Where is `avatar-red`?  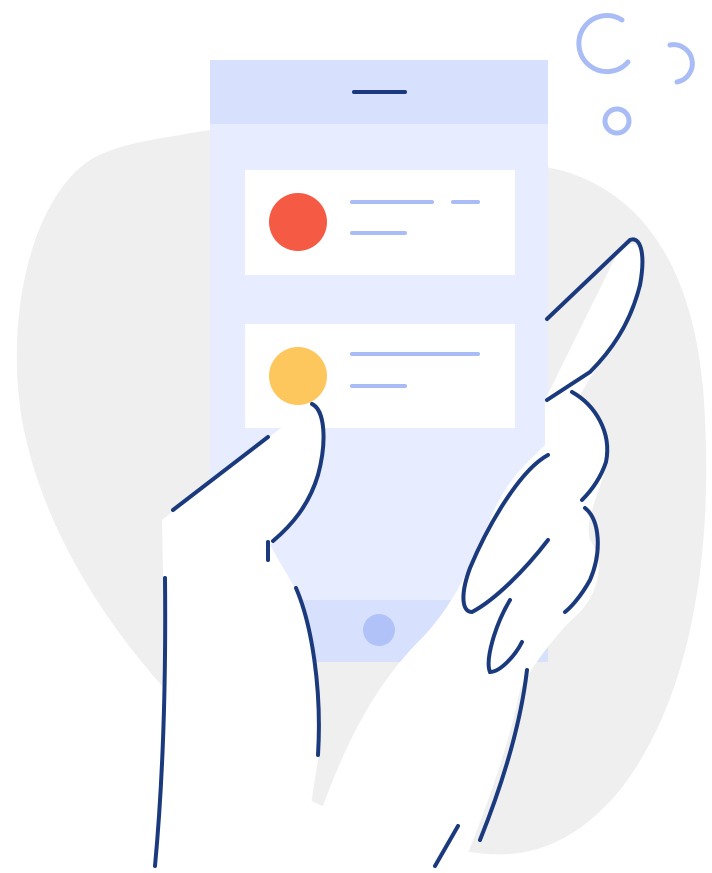
avatar-red is located at coordinates (298, 222).